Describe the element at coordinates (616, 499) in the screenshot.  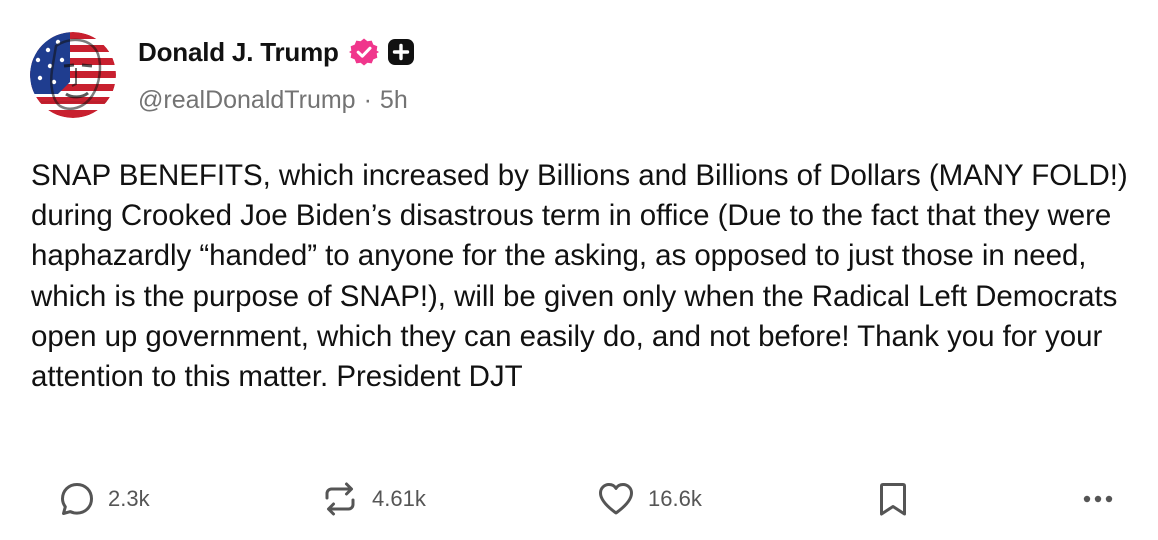
I see `heart-icon` at that location.